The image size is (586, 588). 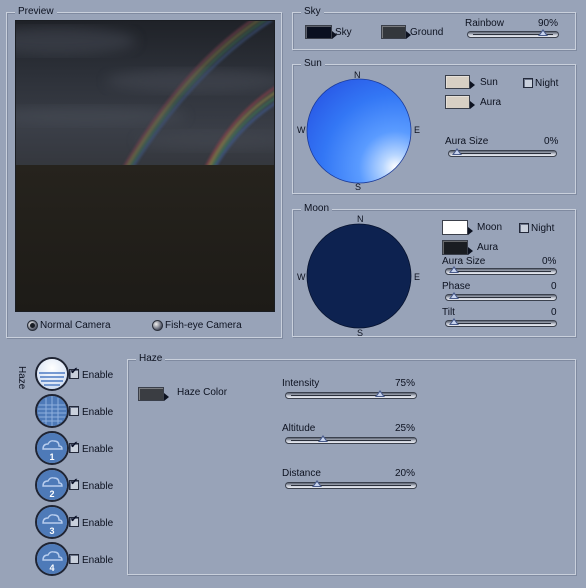 What do you see at coordinates (551, 141) in the screenshot?
I see `sun-aura-size-value: 0%` at bounding box center [551, 141].